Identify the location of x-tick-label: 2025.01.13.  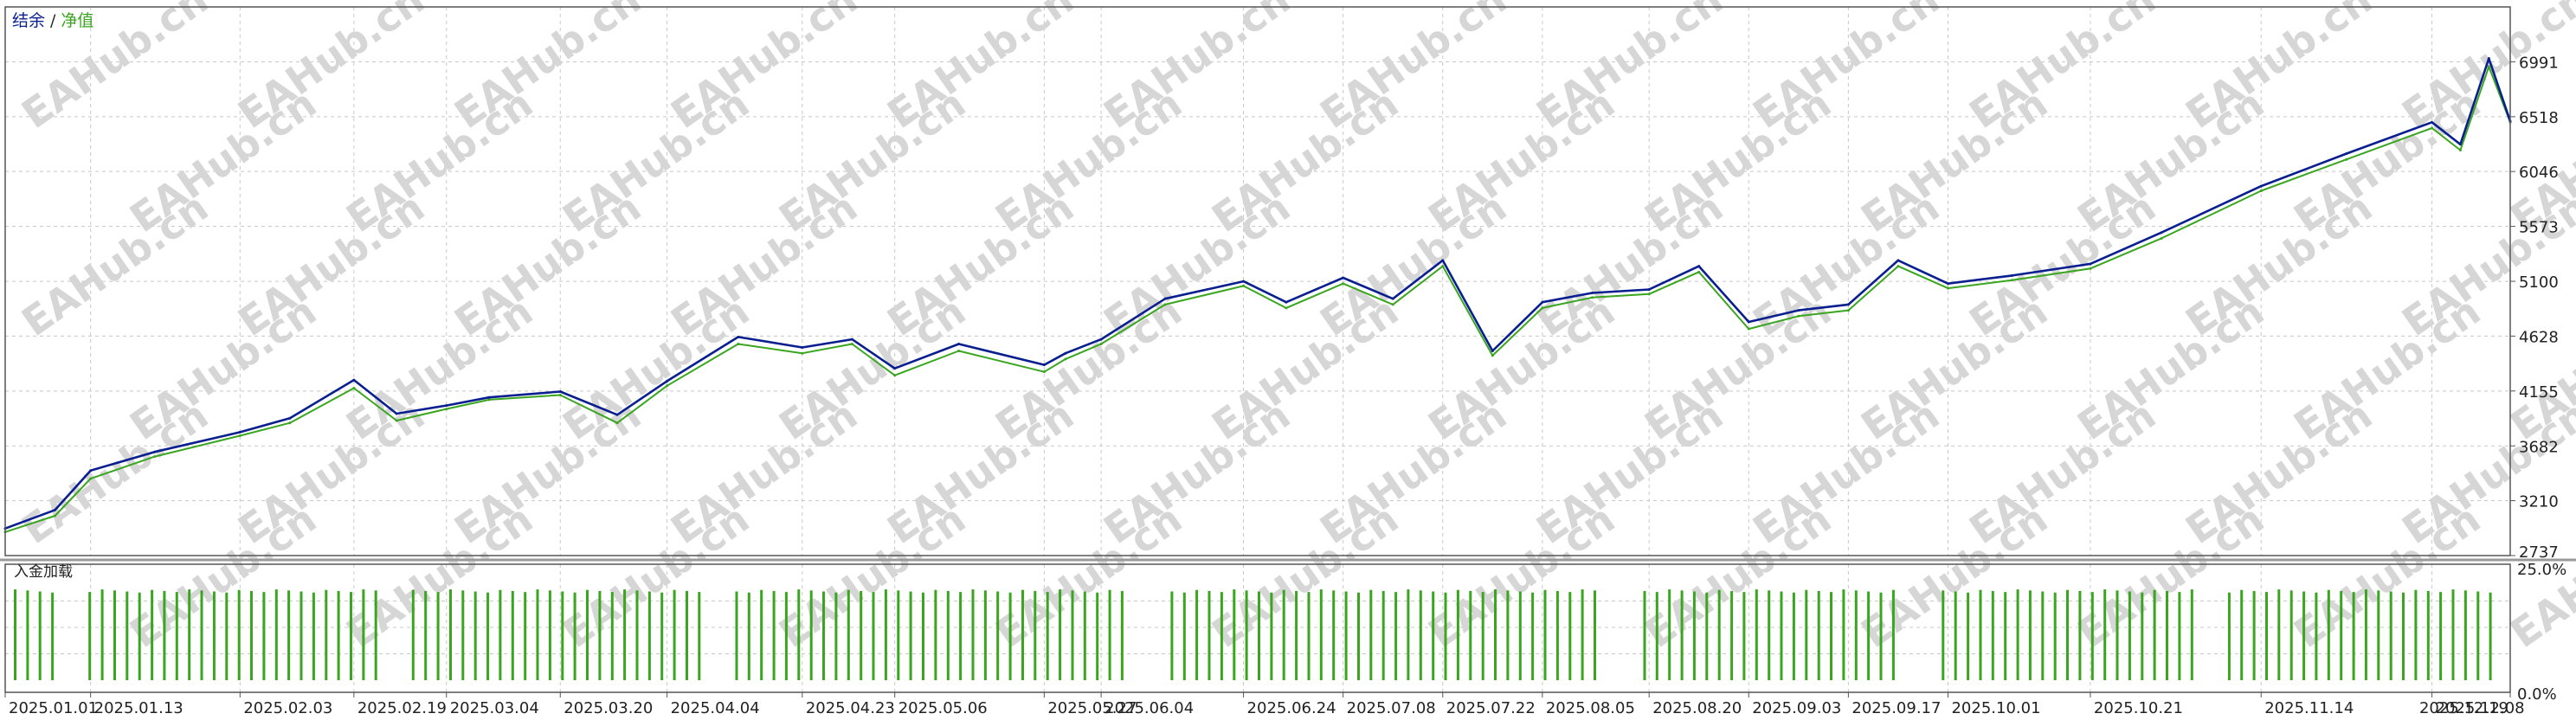
(139, 708).